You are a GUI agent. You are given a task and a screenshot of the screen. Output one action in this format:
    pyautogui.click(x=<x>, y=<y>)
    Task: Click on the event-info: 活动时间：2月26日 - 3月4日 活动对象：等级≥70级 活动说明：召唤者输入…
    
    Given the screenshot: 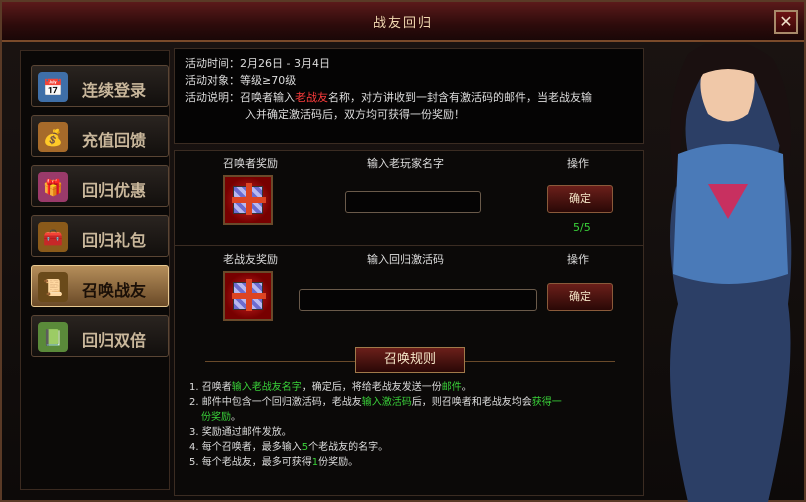 What is the action you would take?
    pyautogui.click(x=409, y=96)
    